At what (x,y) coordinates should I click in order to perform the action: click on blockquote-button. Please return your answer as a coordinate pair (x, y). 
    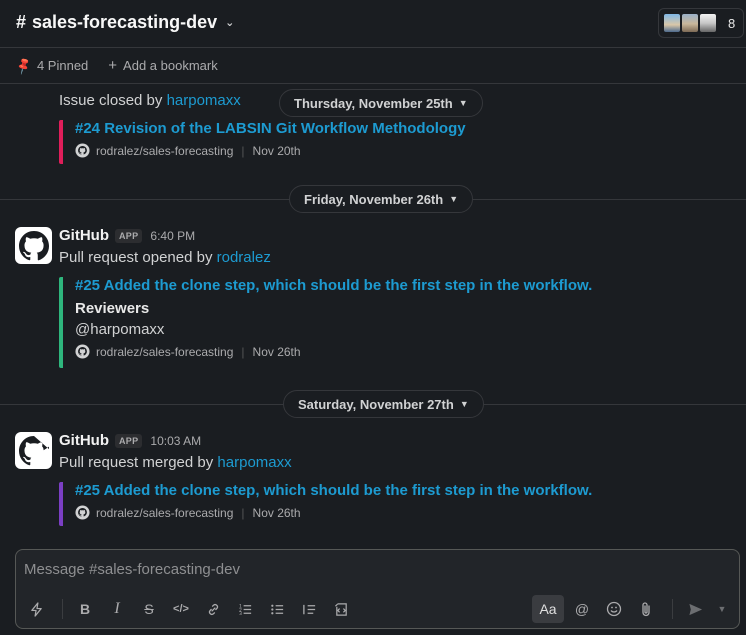
    Looking at the image, I should click on (309, 609).